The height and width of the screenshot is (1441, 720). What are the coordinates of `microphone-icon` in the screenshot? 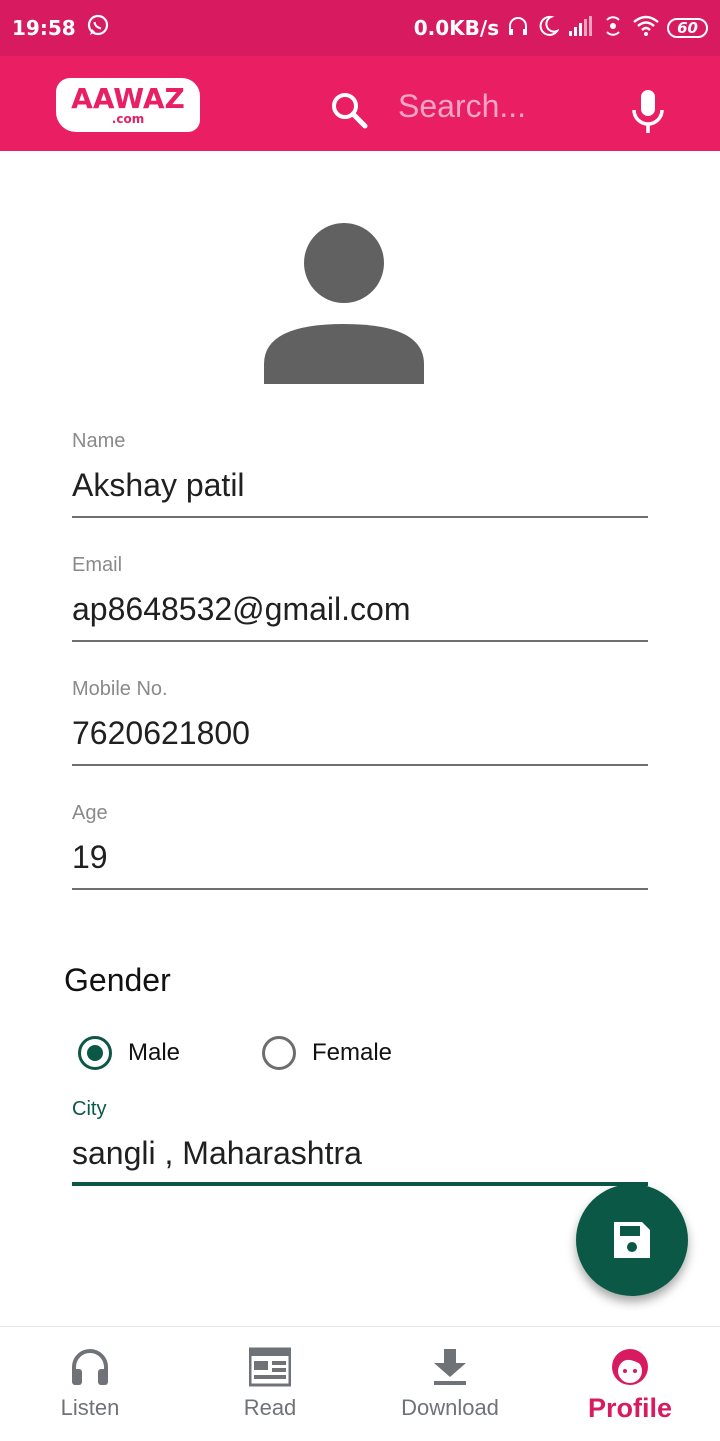 It's located at (648, 112).